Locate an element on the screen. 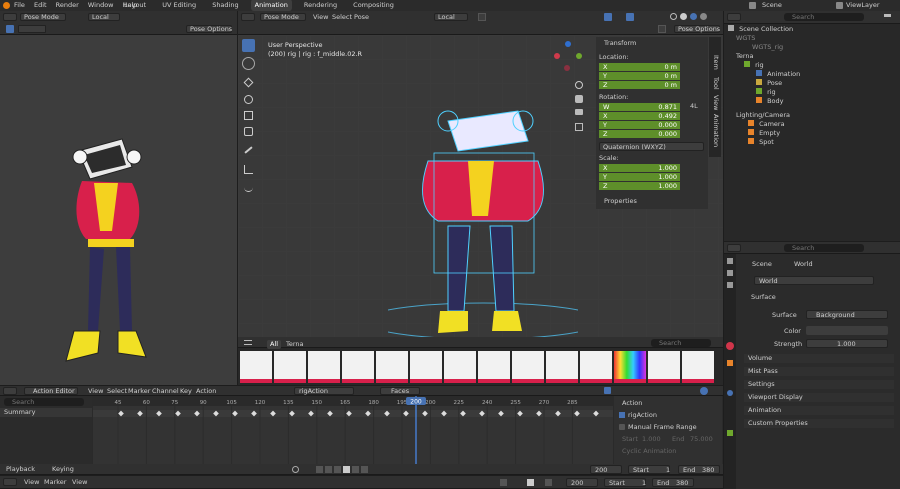  world-props-icon is located at coordinates (730, 346).